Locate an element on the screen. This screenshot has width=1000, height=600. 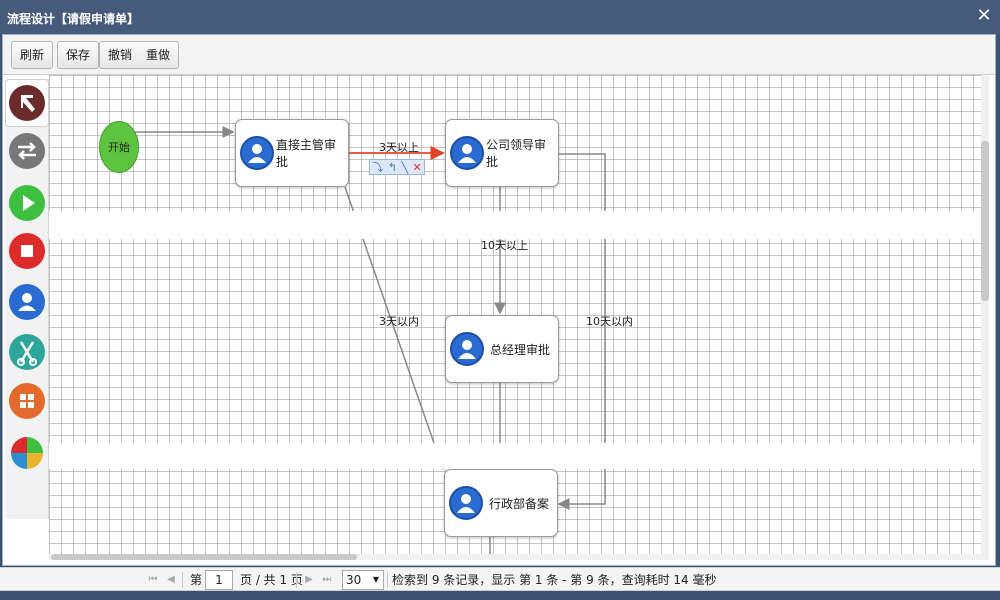
horizontal-scrollbar is located at coordinates (519, 557).